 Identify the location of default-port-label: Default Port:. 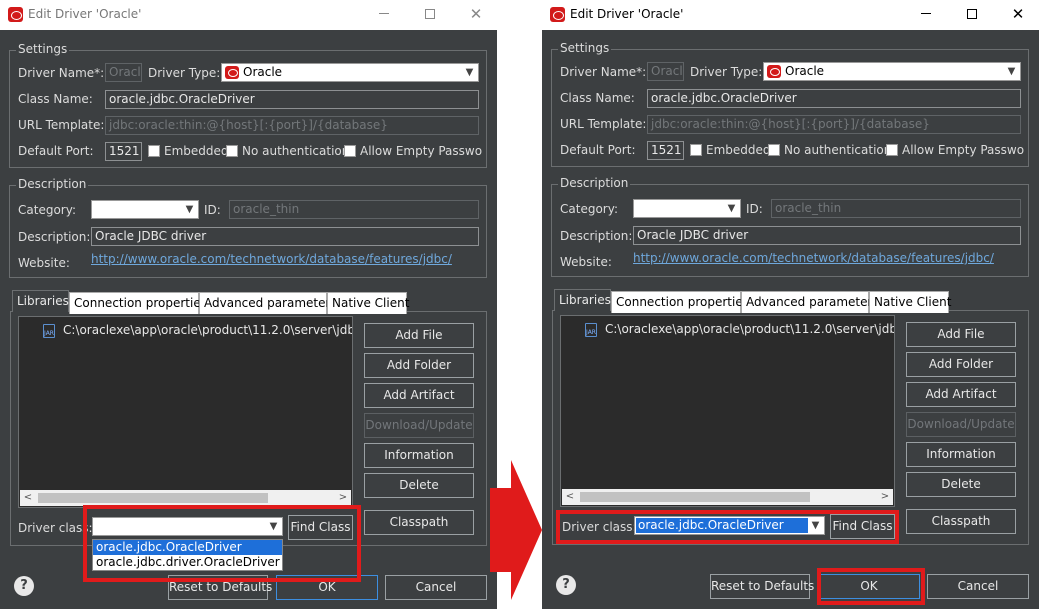
(598, 150).